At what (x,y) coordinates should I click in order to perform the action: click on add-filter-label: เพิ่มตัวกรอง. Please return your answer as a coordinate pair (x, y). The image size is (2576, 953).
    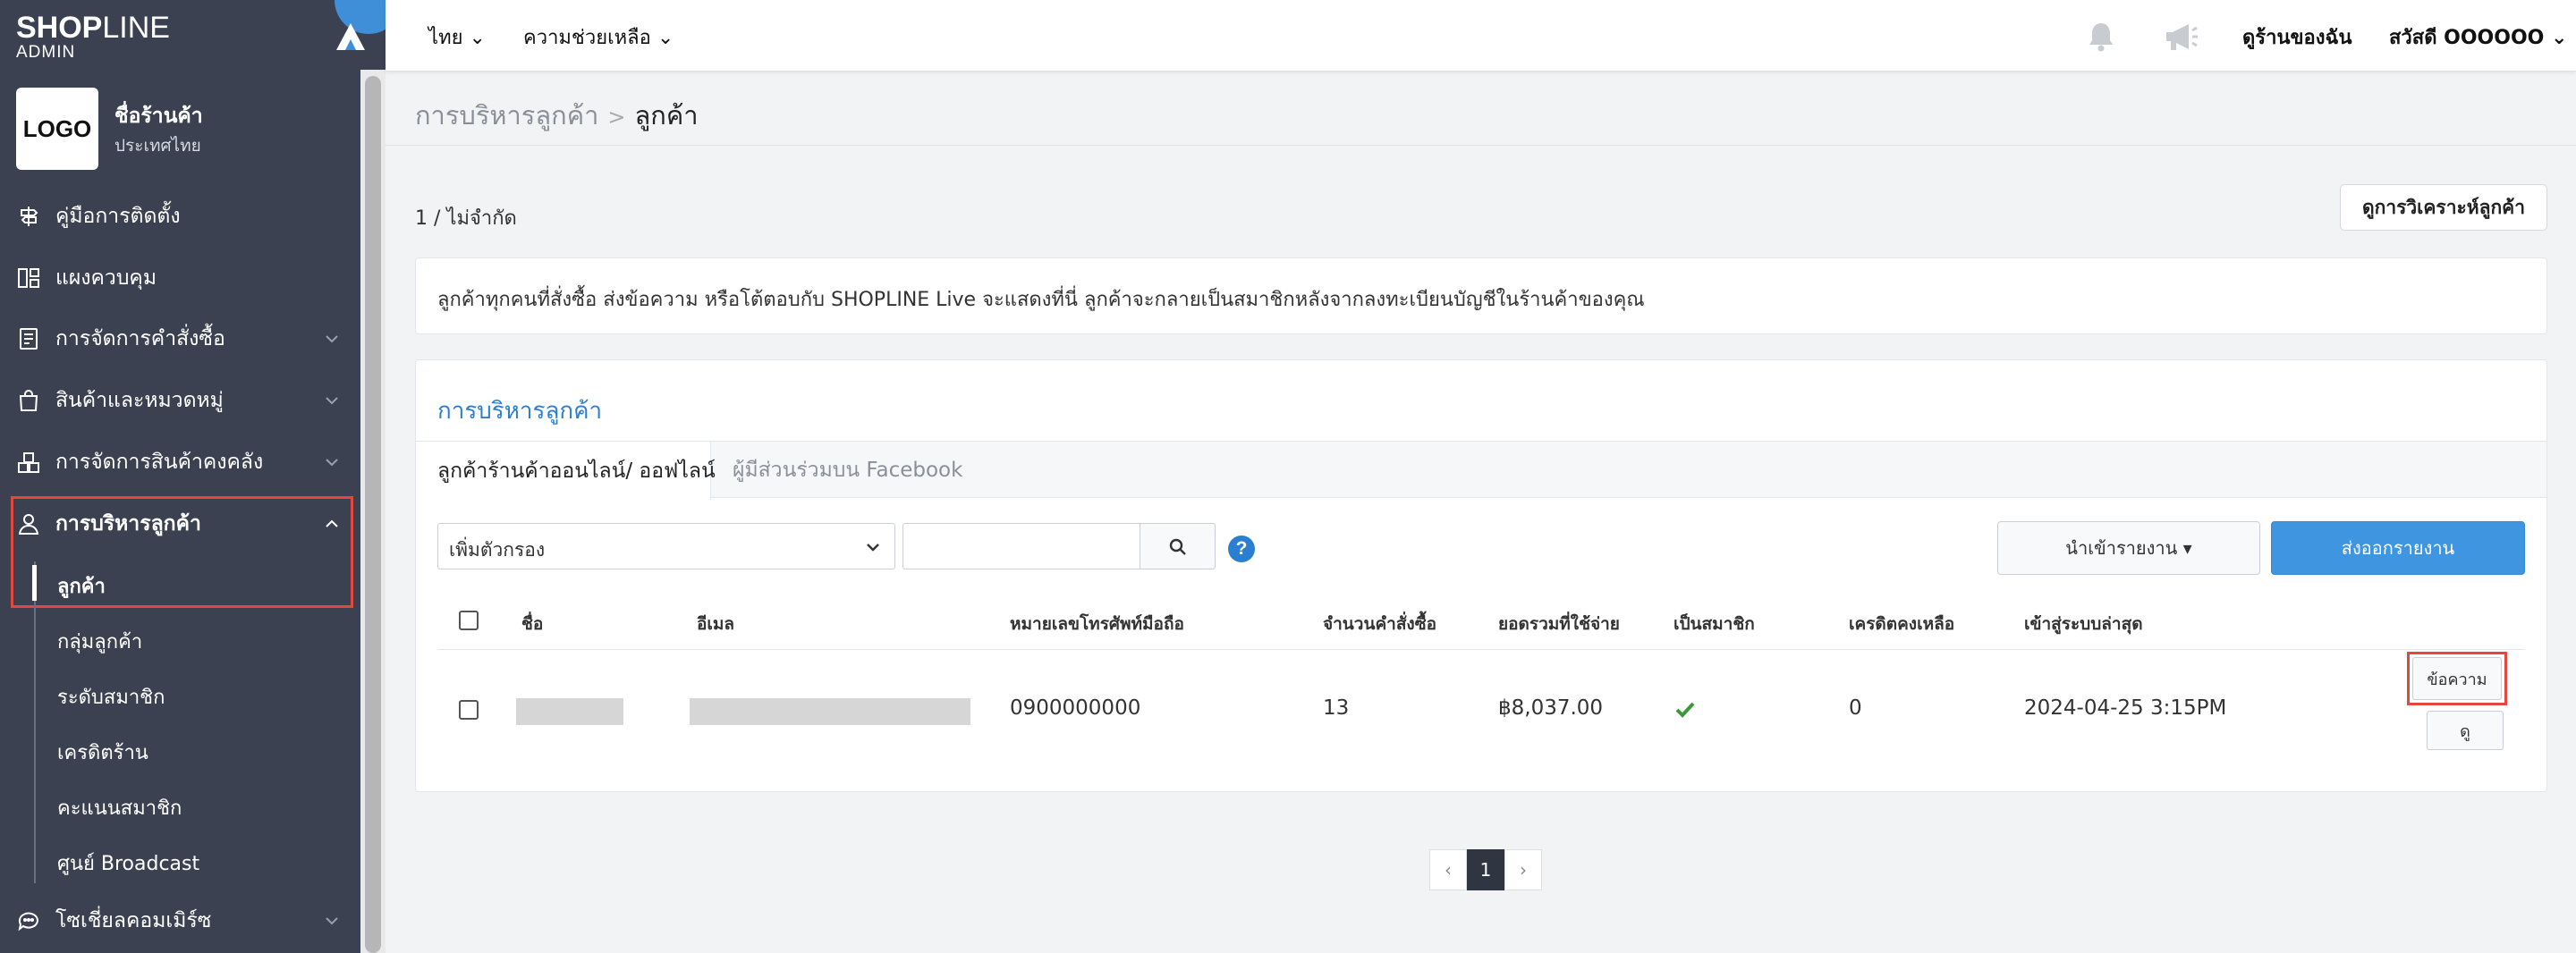
    Looking at the image, I should click on (497, 550).